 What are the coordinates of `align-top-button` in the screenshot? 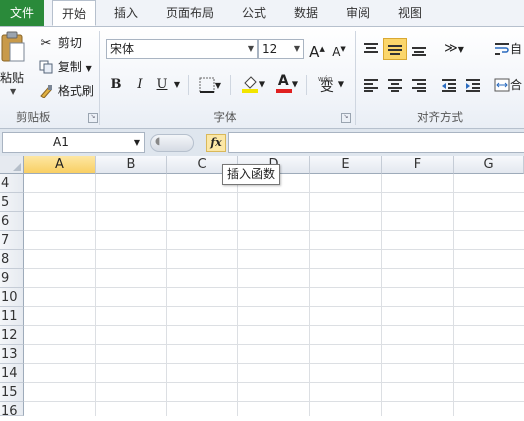 It's located at (371, 49).